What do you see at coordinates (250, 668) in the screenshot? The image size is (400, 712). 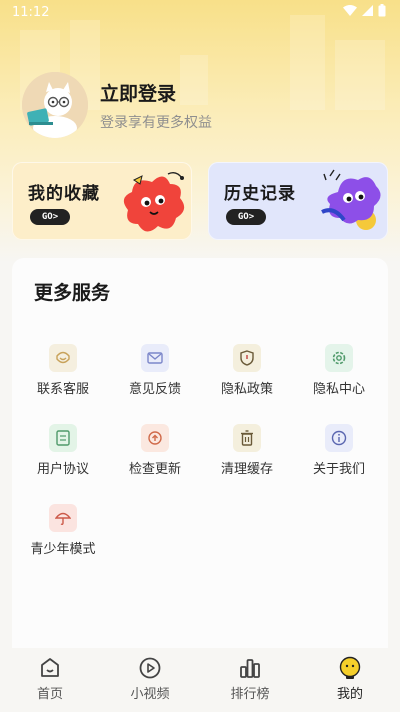 I see `ranking-icon` at bounding box center [250, 668].